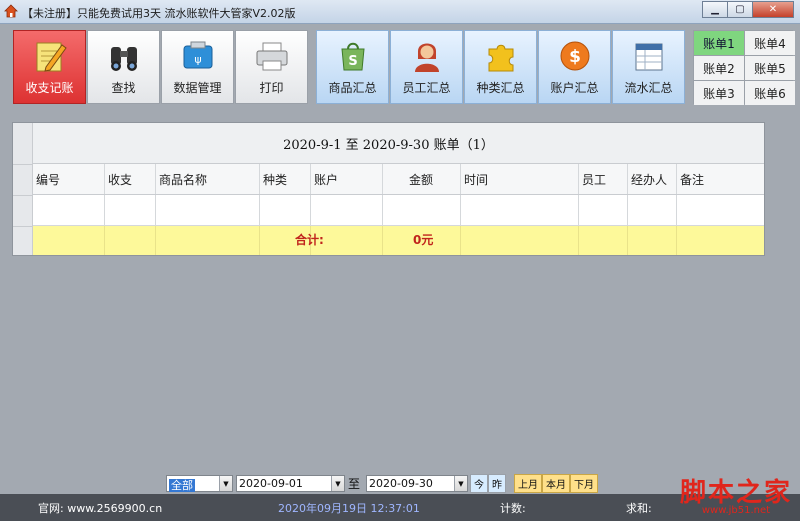 This screenshot has height=521, width=800. What do you see at coordinates (51, 57) in the screenshot?
I see `pencil-notepad-icon` at bounding box center [51, 57].